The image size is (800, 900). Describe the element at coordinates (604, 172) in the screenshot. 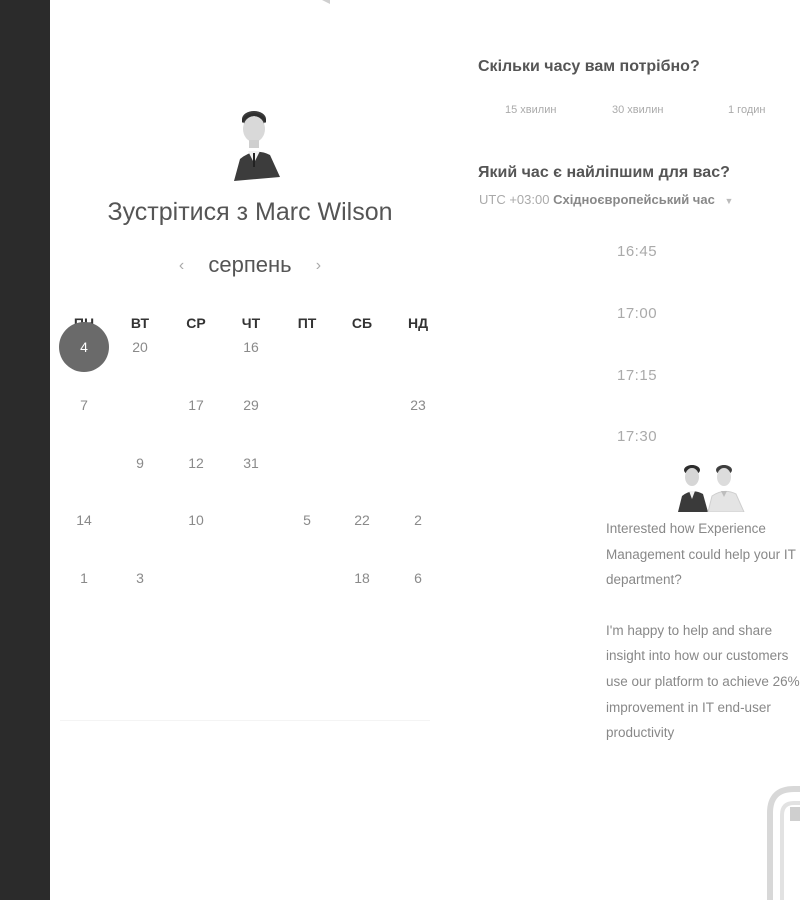

I see `time-question: Який час є найліпшим для вас?` at that location.